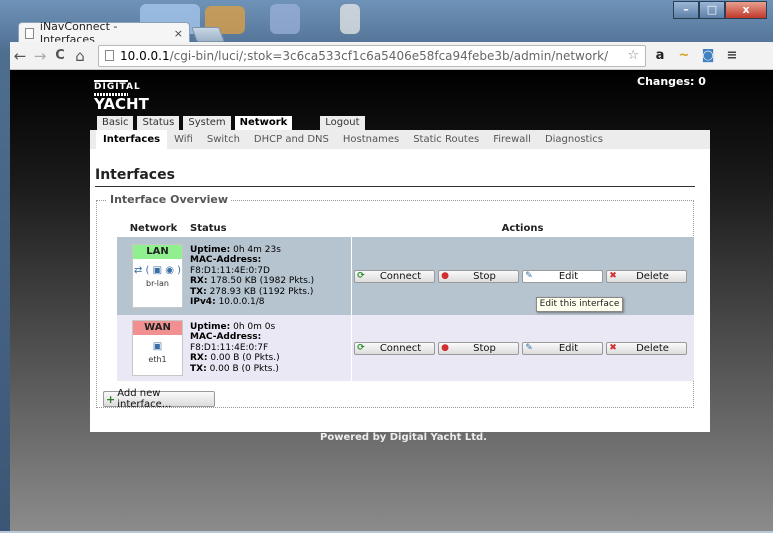  What do you see at coordinates (132, 139) in the screenshot?
I see `tab-interfaces: Interfaces` at bounding box center [132, 139].